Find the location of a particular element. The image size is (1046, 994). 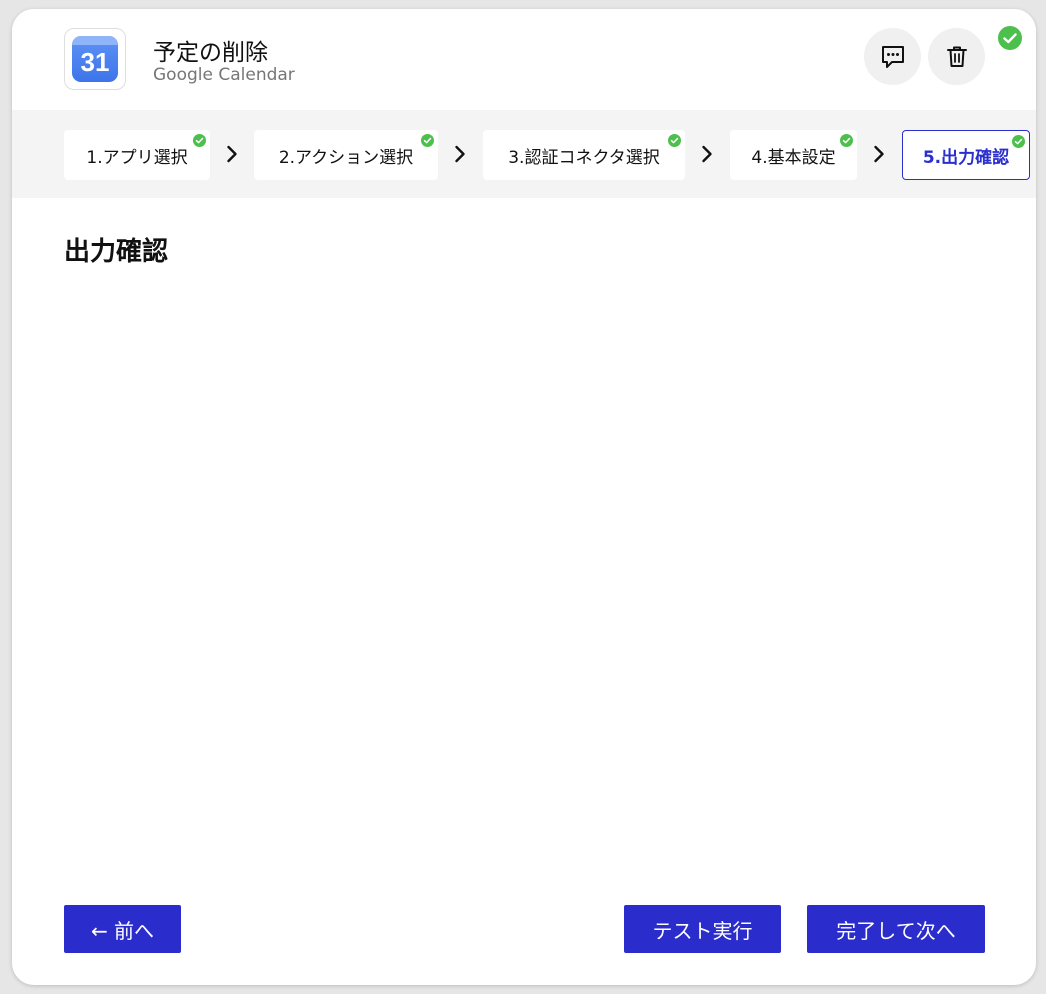

page-title: 予定の削除 is located at coordinates (210, 53).